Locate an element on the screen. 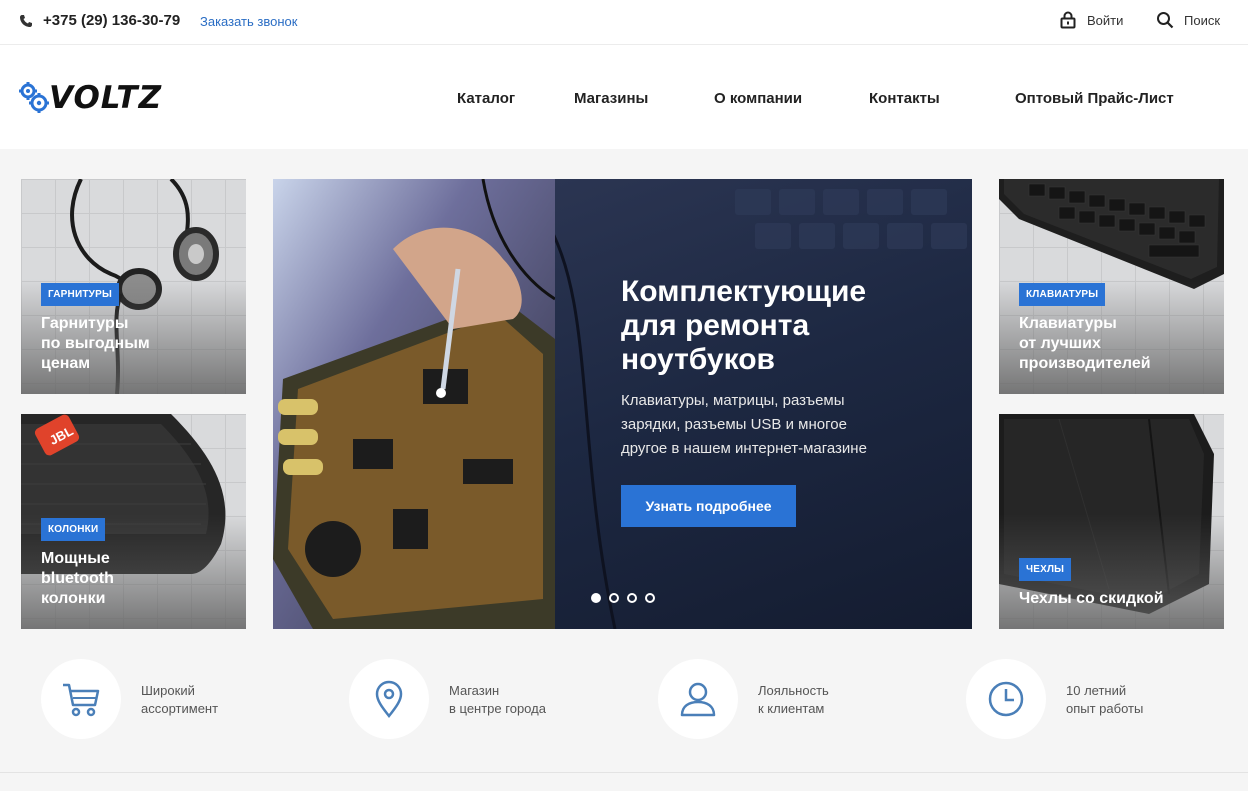  feature-text: Лояльность к клиентам is located at coordinates (793, 699).